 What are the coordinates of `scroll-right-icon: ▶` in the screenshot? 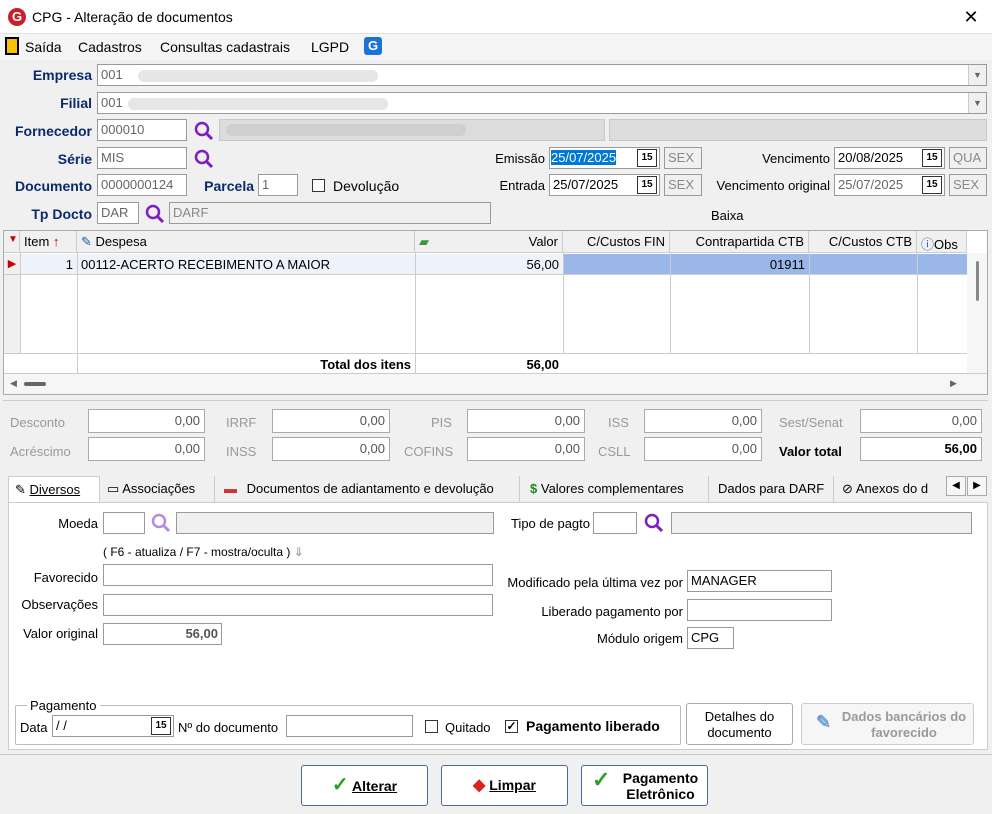 It's located at (953, 383).